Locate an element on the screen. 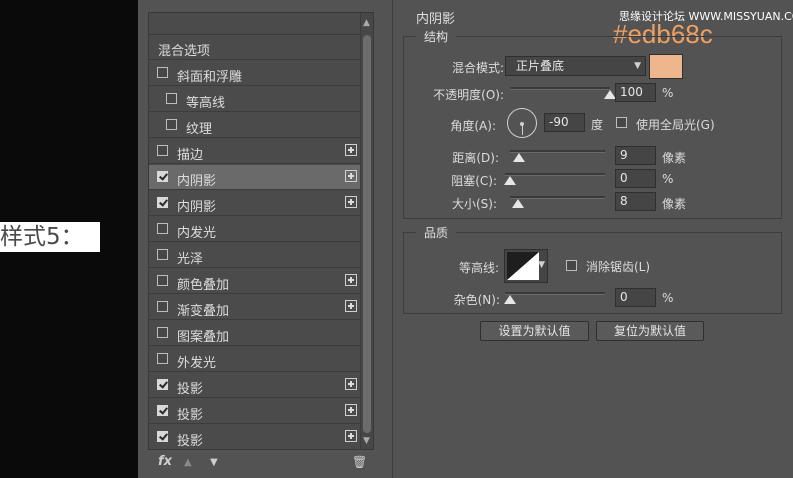 The width and height of the screenshot is (793, 478). size-slider-track is located at coordinates (557, 197).